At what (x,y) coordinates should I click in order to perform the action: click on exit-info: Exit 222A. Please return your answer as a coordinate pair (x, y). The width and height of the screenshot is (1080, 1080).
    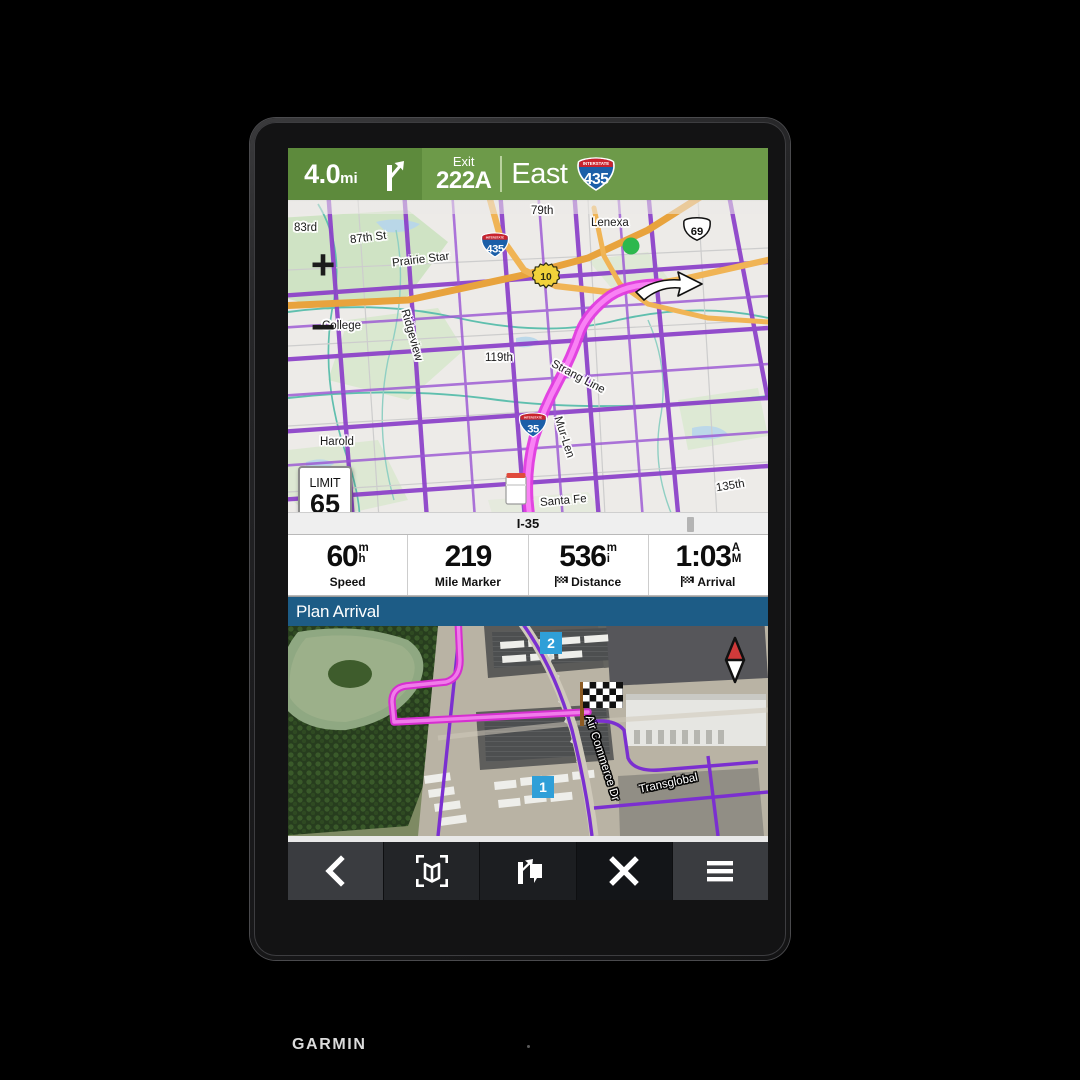
    Looking at the image, I should click on (464, 174).